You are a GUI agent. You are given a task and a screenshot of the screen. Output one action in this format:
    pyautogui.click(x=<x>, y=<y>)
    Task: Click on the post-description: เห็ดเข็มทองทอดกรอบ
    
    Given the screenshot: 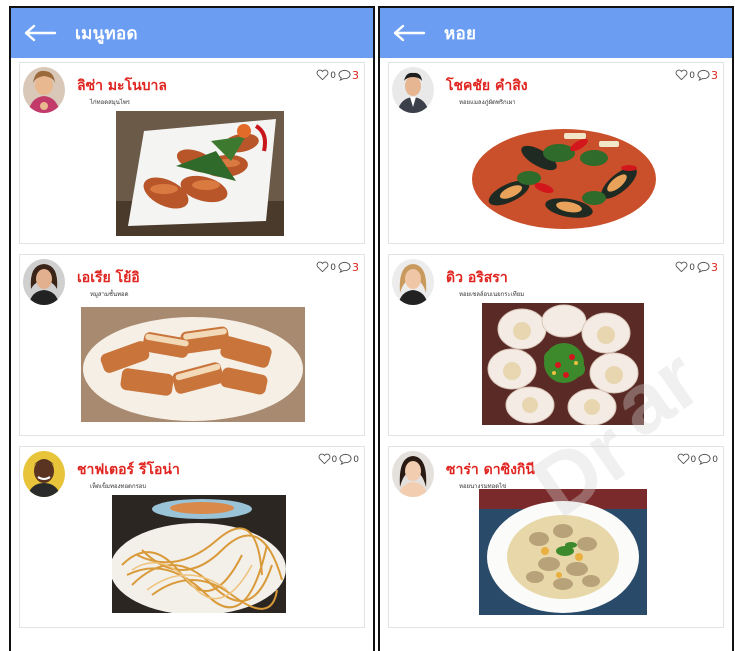 What is the action you would take?
    pyautogui.click(x=118, y=486)
    